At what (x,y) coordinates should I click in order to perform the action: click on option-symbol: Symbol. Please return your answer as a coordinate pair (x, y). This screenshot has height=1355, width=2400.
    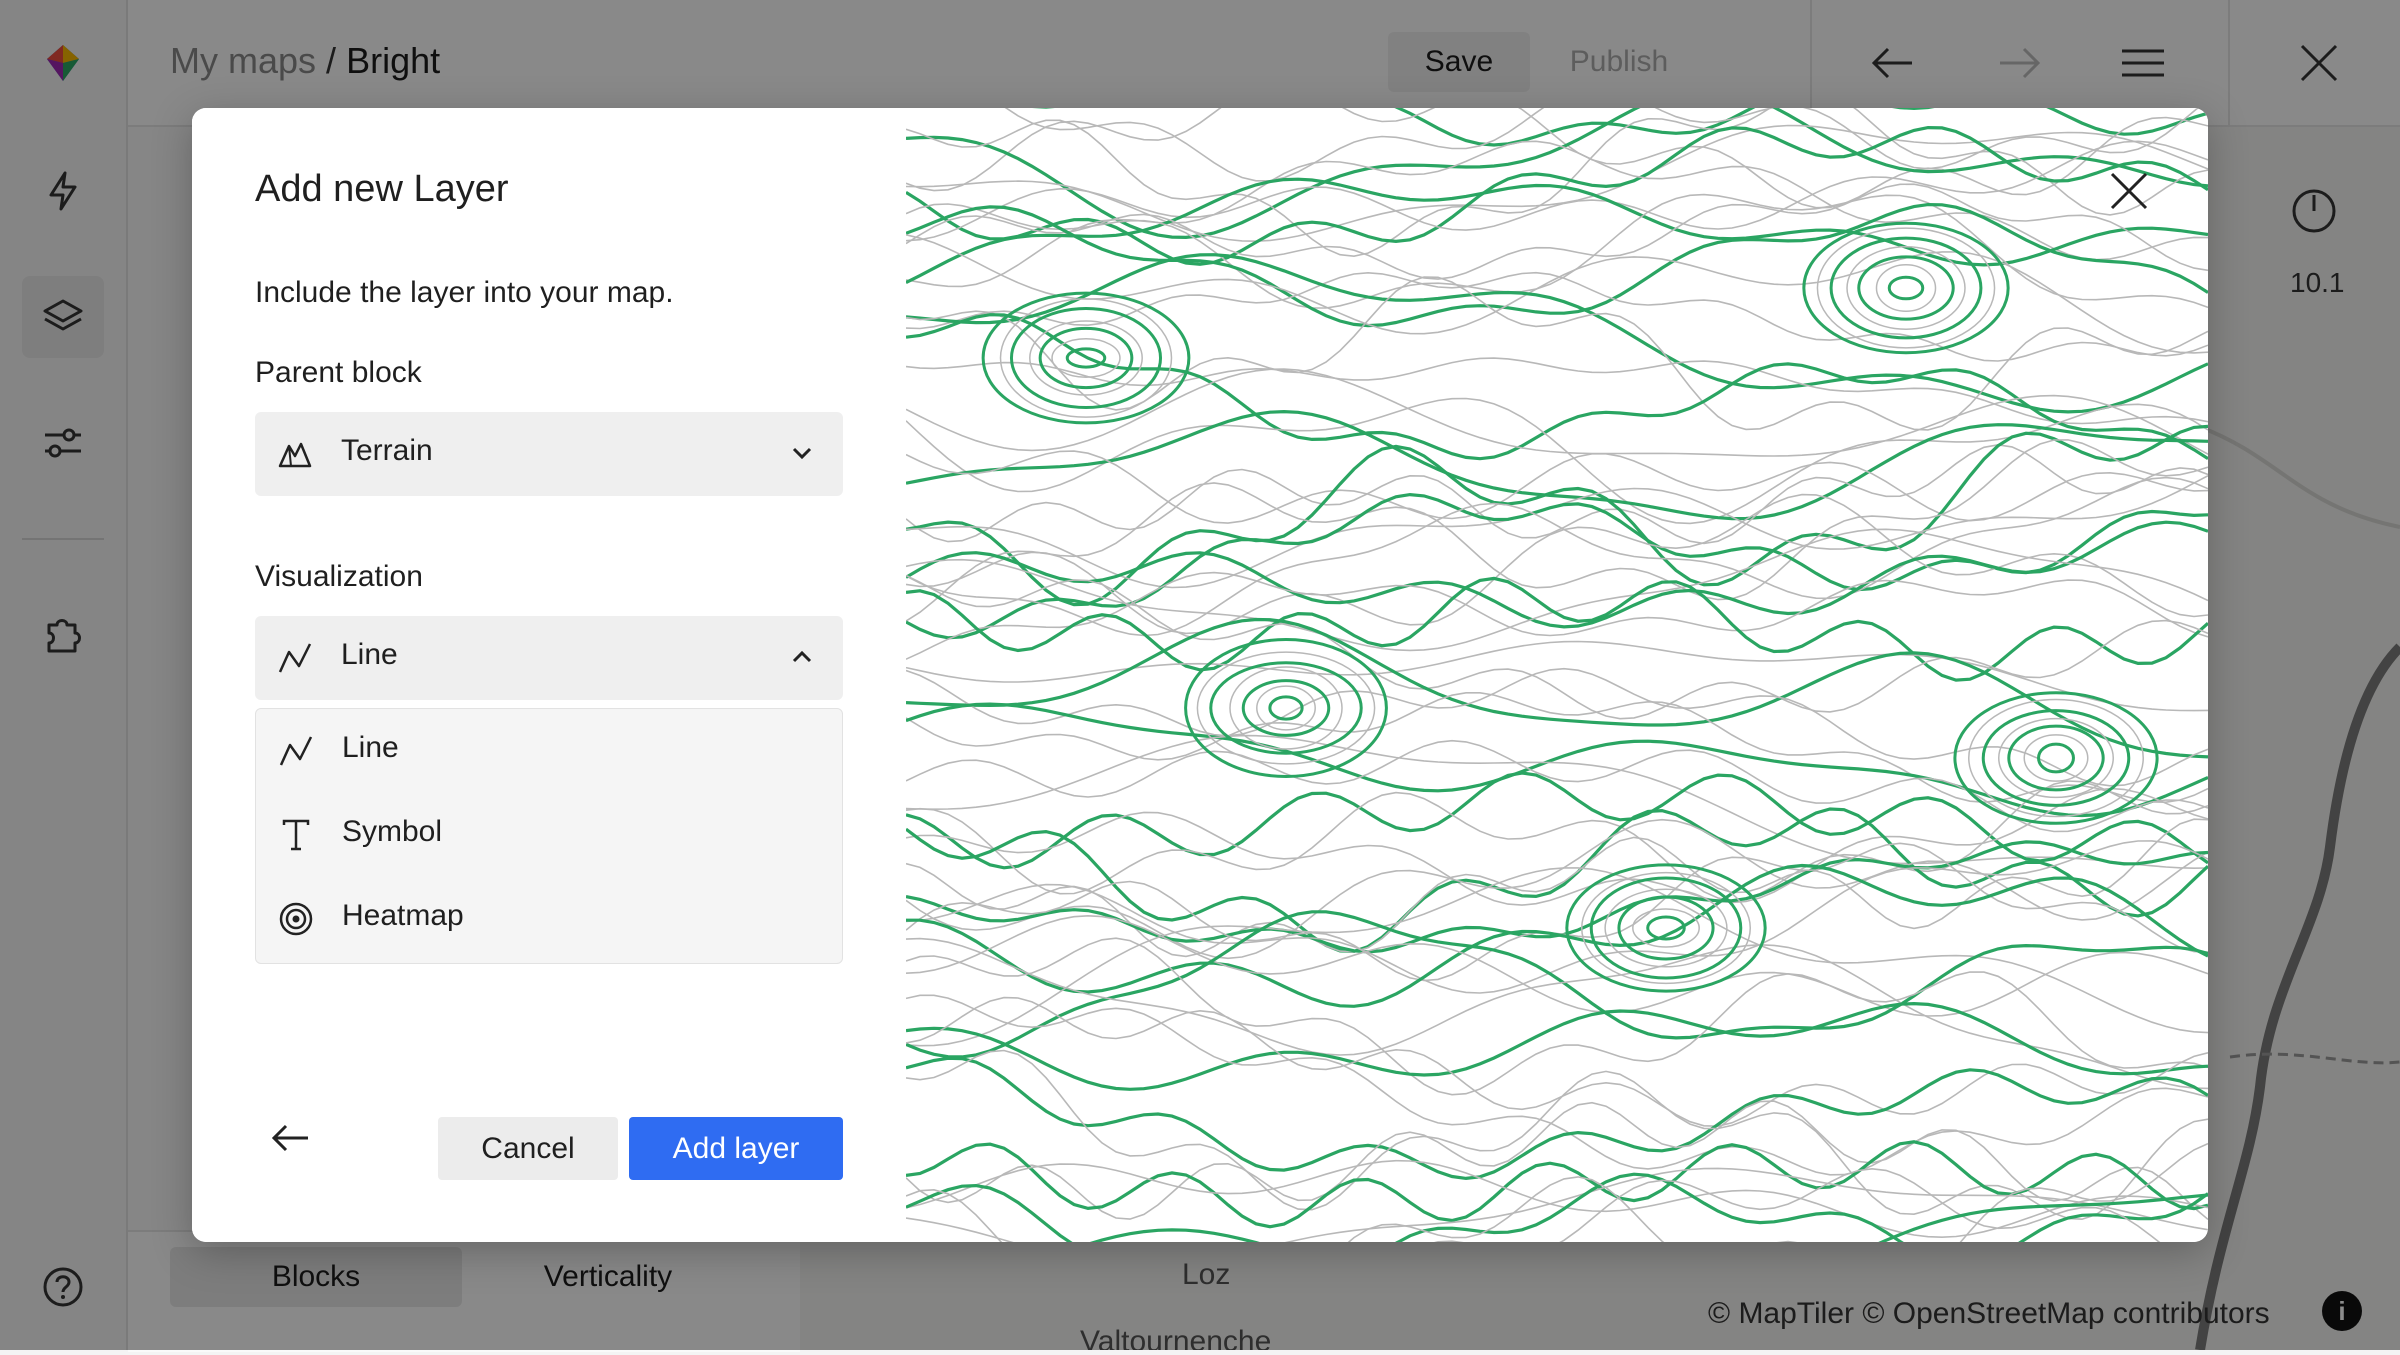
    Looking at the image, I should click on (549, 835).